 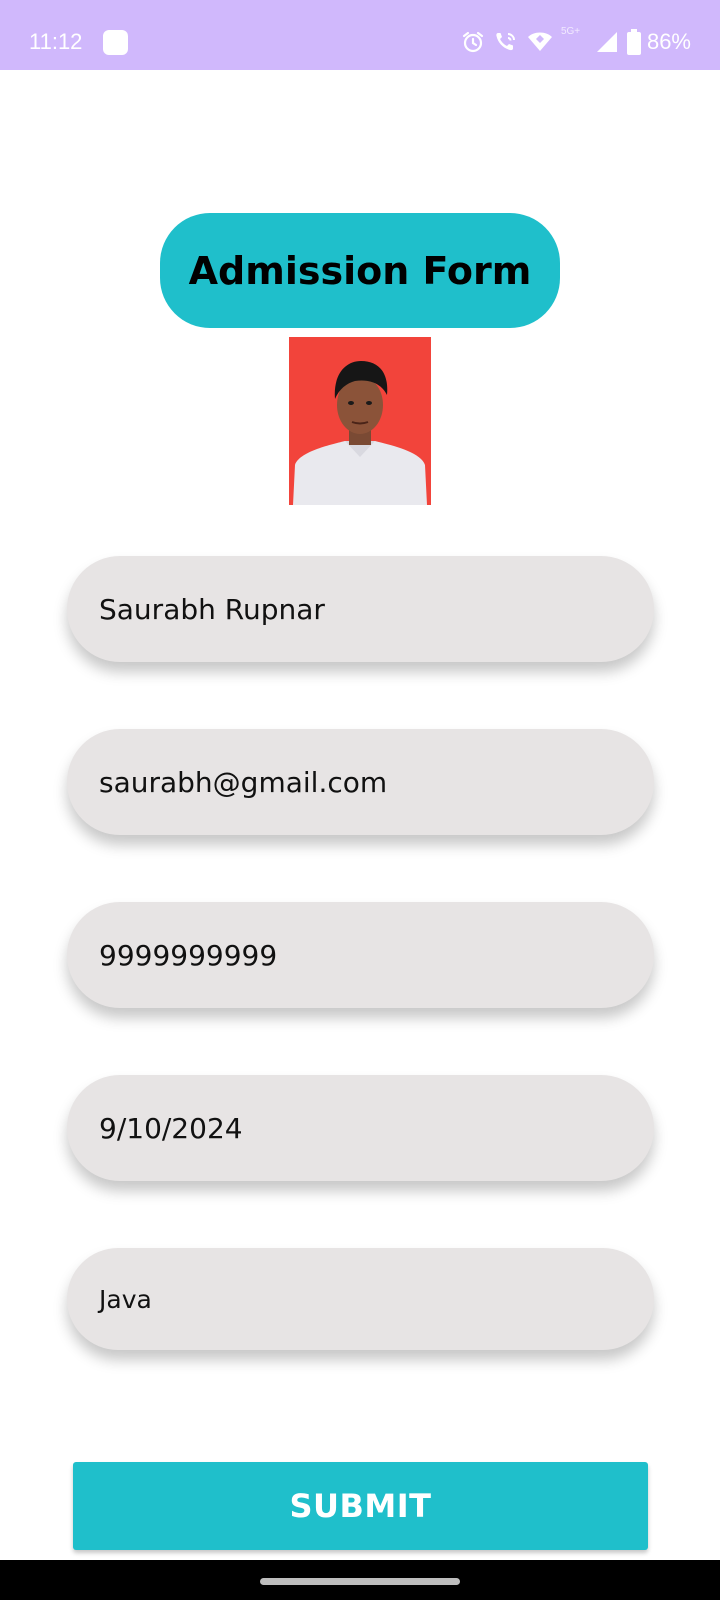 I want to click on profile-photo-image, so click(x=360, y=421).